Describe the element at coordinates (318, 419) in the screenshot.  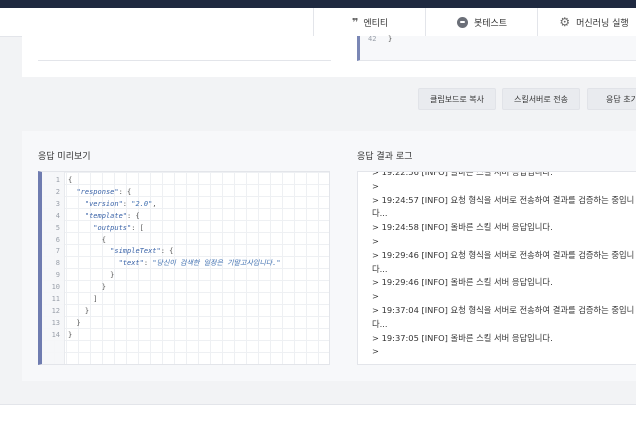
I see `footer-area` at that location.